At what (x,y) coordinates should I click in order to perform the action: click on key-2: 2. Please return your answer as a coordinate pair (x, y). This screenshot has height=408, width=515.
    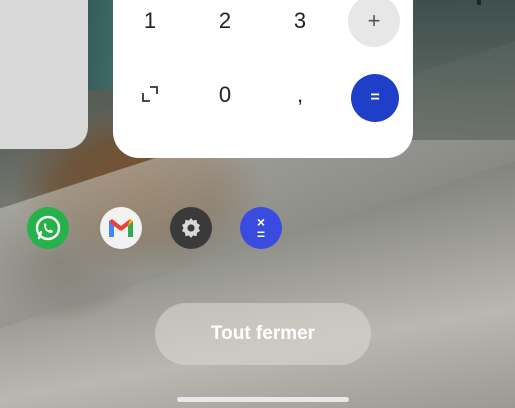
    Looking at the image, I should click on (225, 21).